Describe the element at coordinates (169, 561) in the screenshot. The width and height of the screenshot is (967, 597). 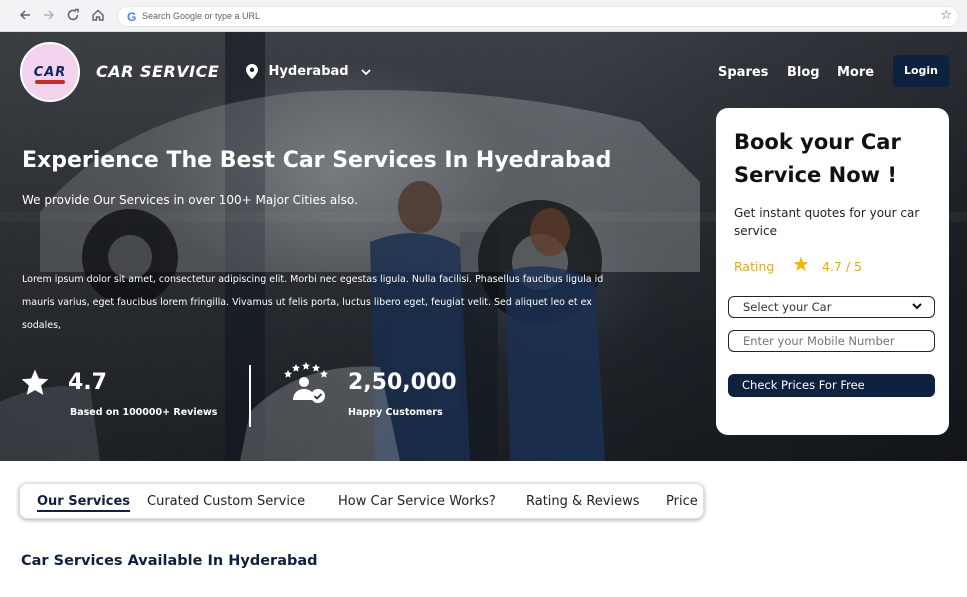
I see `section-title: Car Services Available In Hyderabad` at that location.